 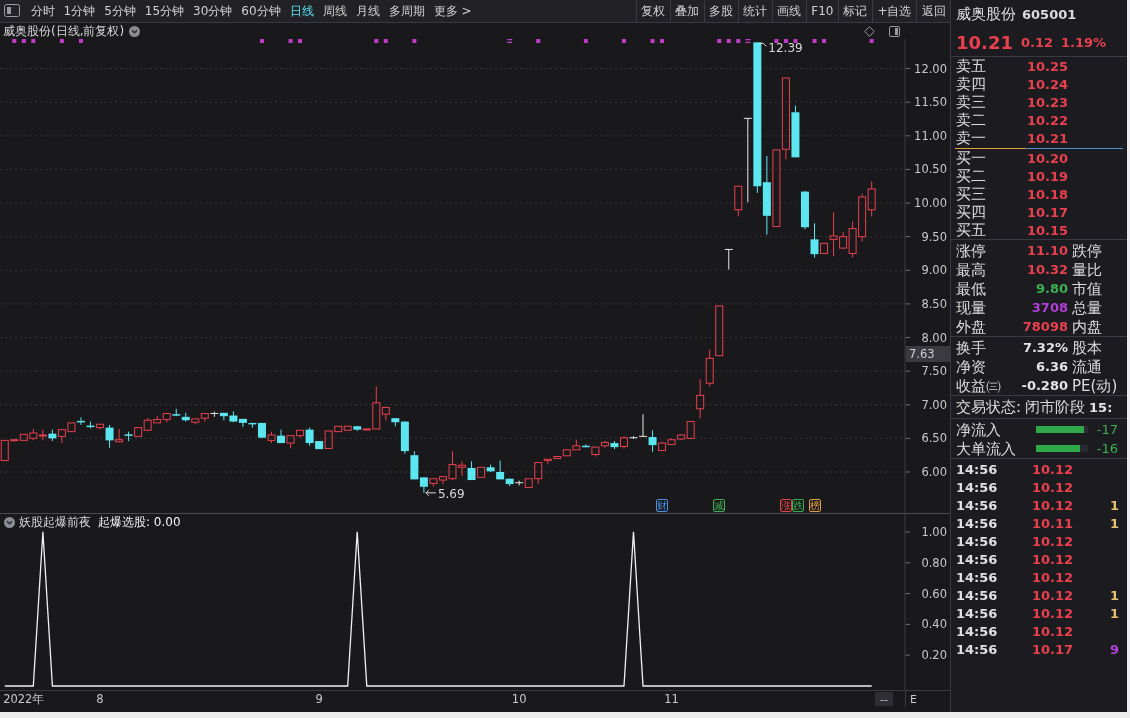 What do you see at coordinates (1046, 176) in the screenshot?
I see `order-price: 10.19` at bounding box center [1046, 176].